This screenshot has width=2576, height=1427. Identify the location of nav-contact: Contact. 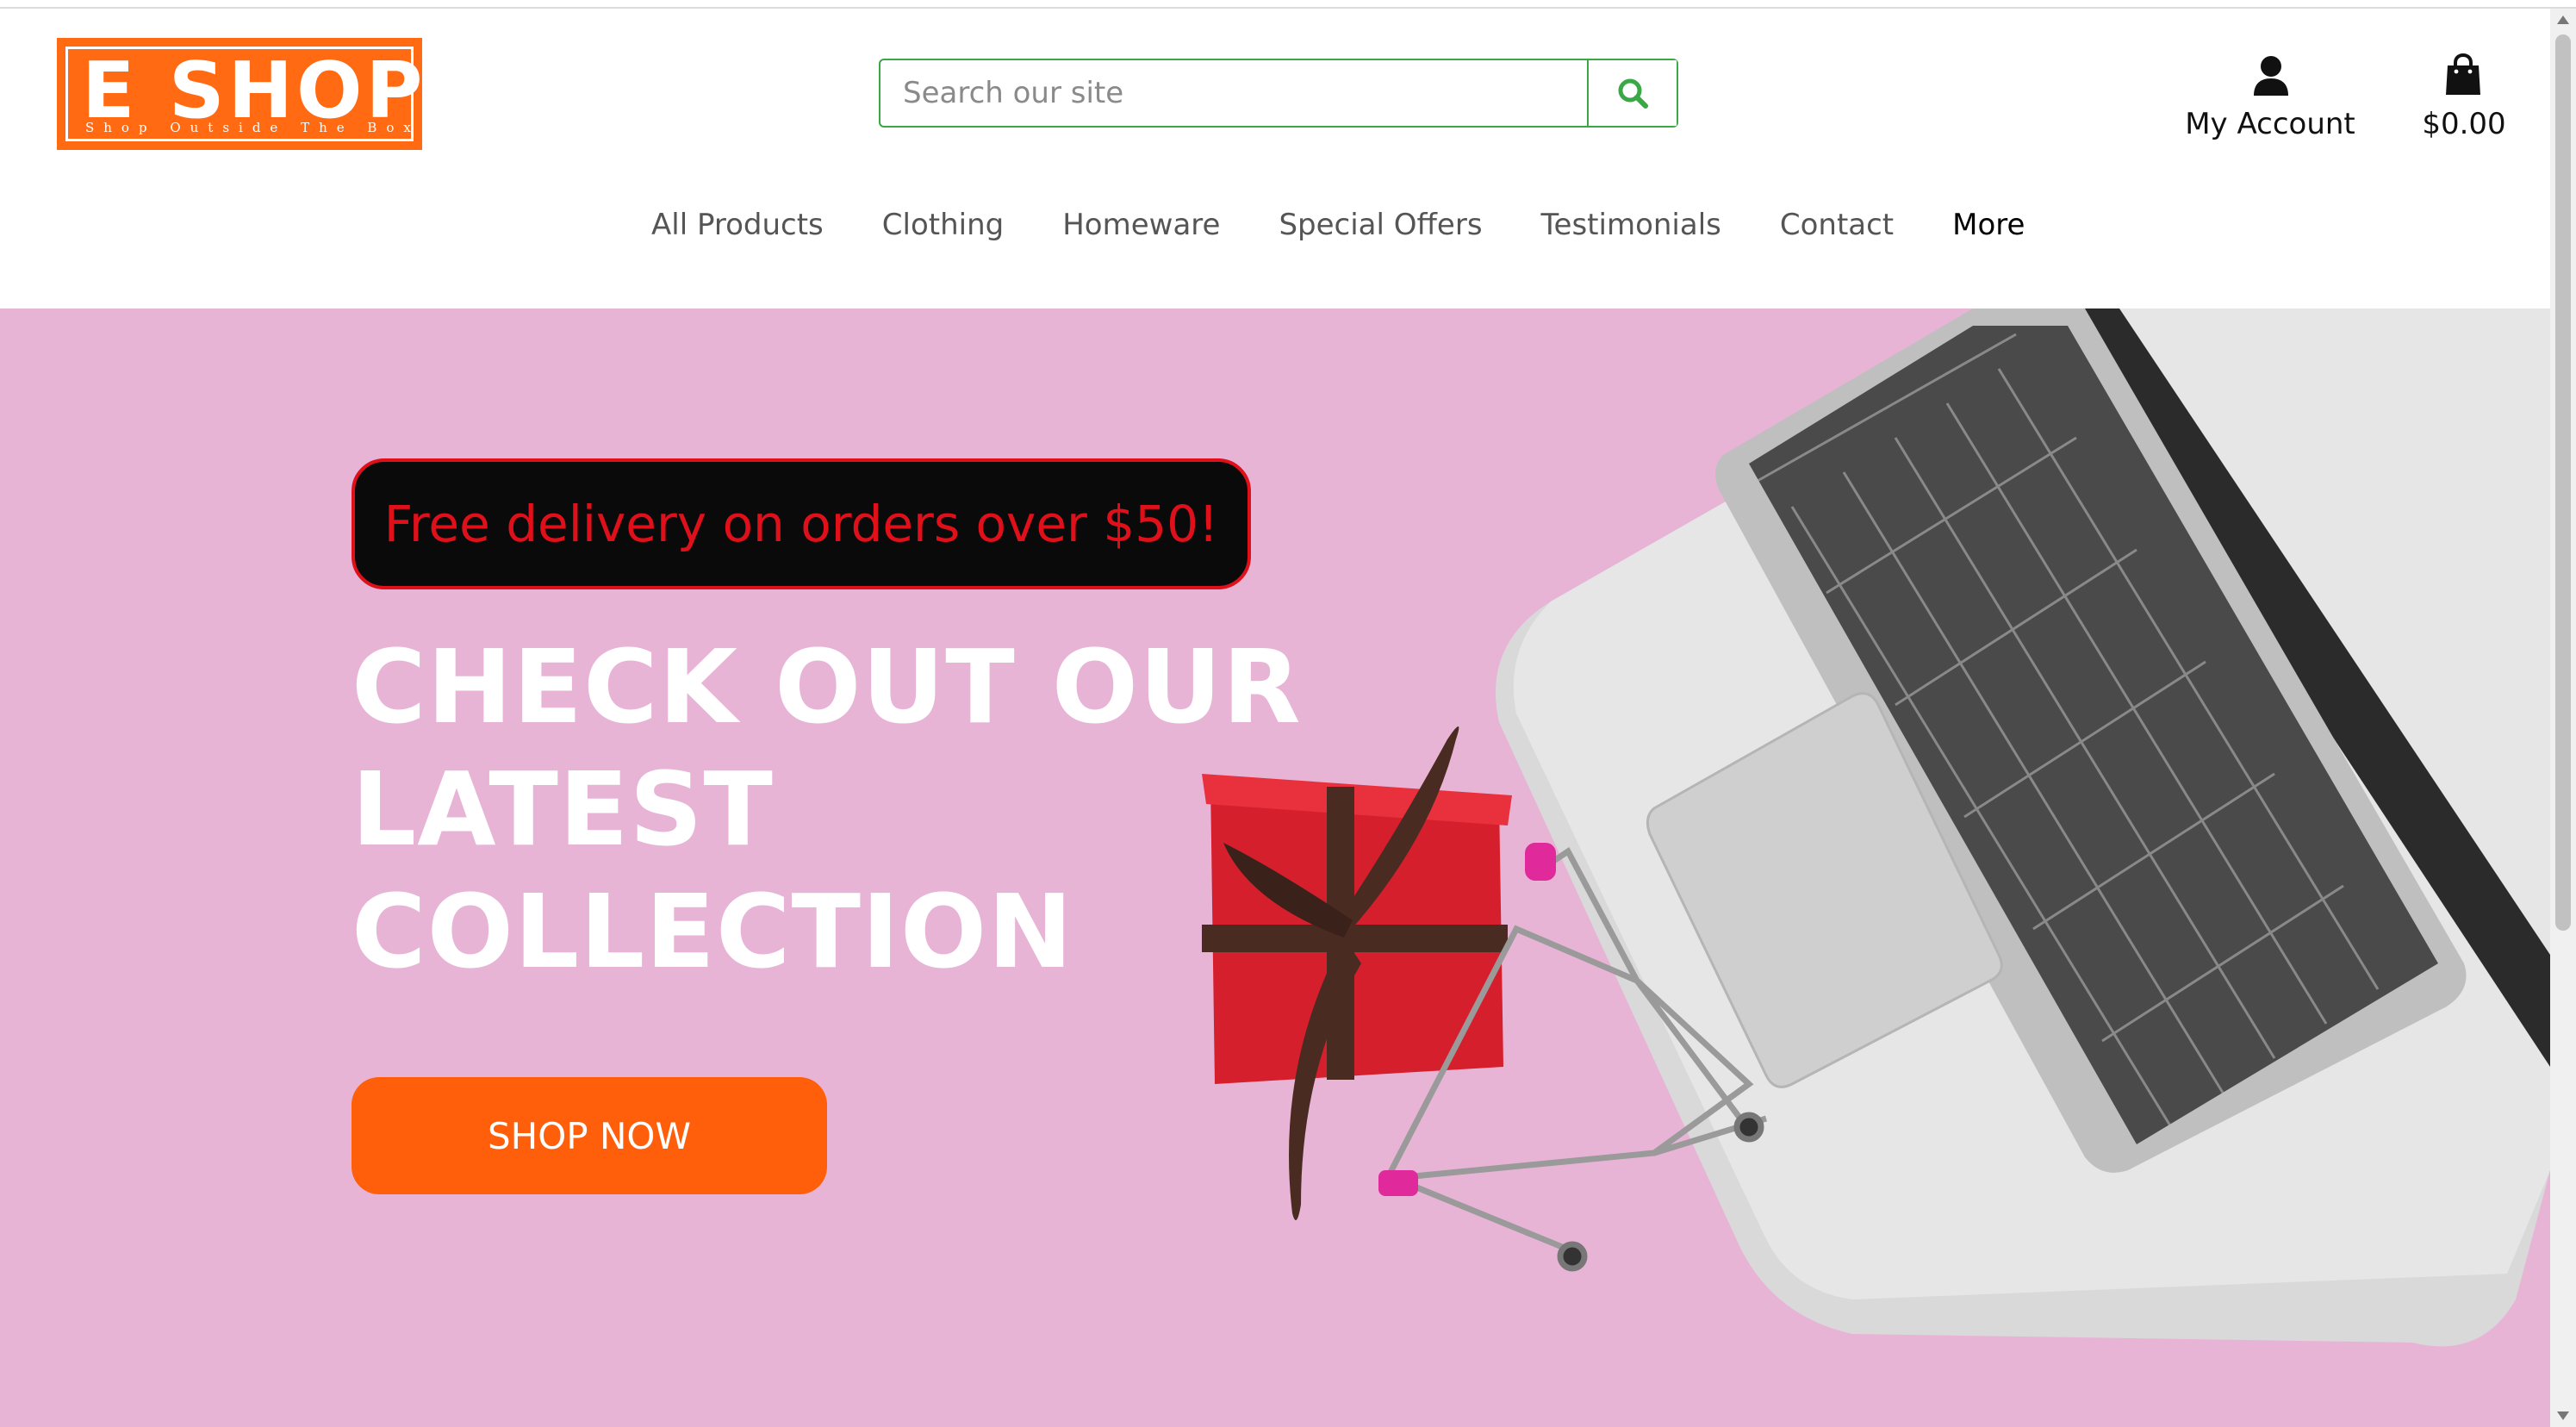
(1837, 225).